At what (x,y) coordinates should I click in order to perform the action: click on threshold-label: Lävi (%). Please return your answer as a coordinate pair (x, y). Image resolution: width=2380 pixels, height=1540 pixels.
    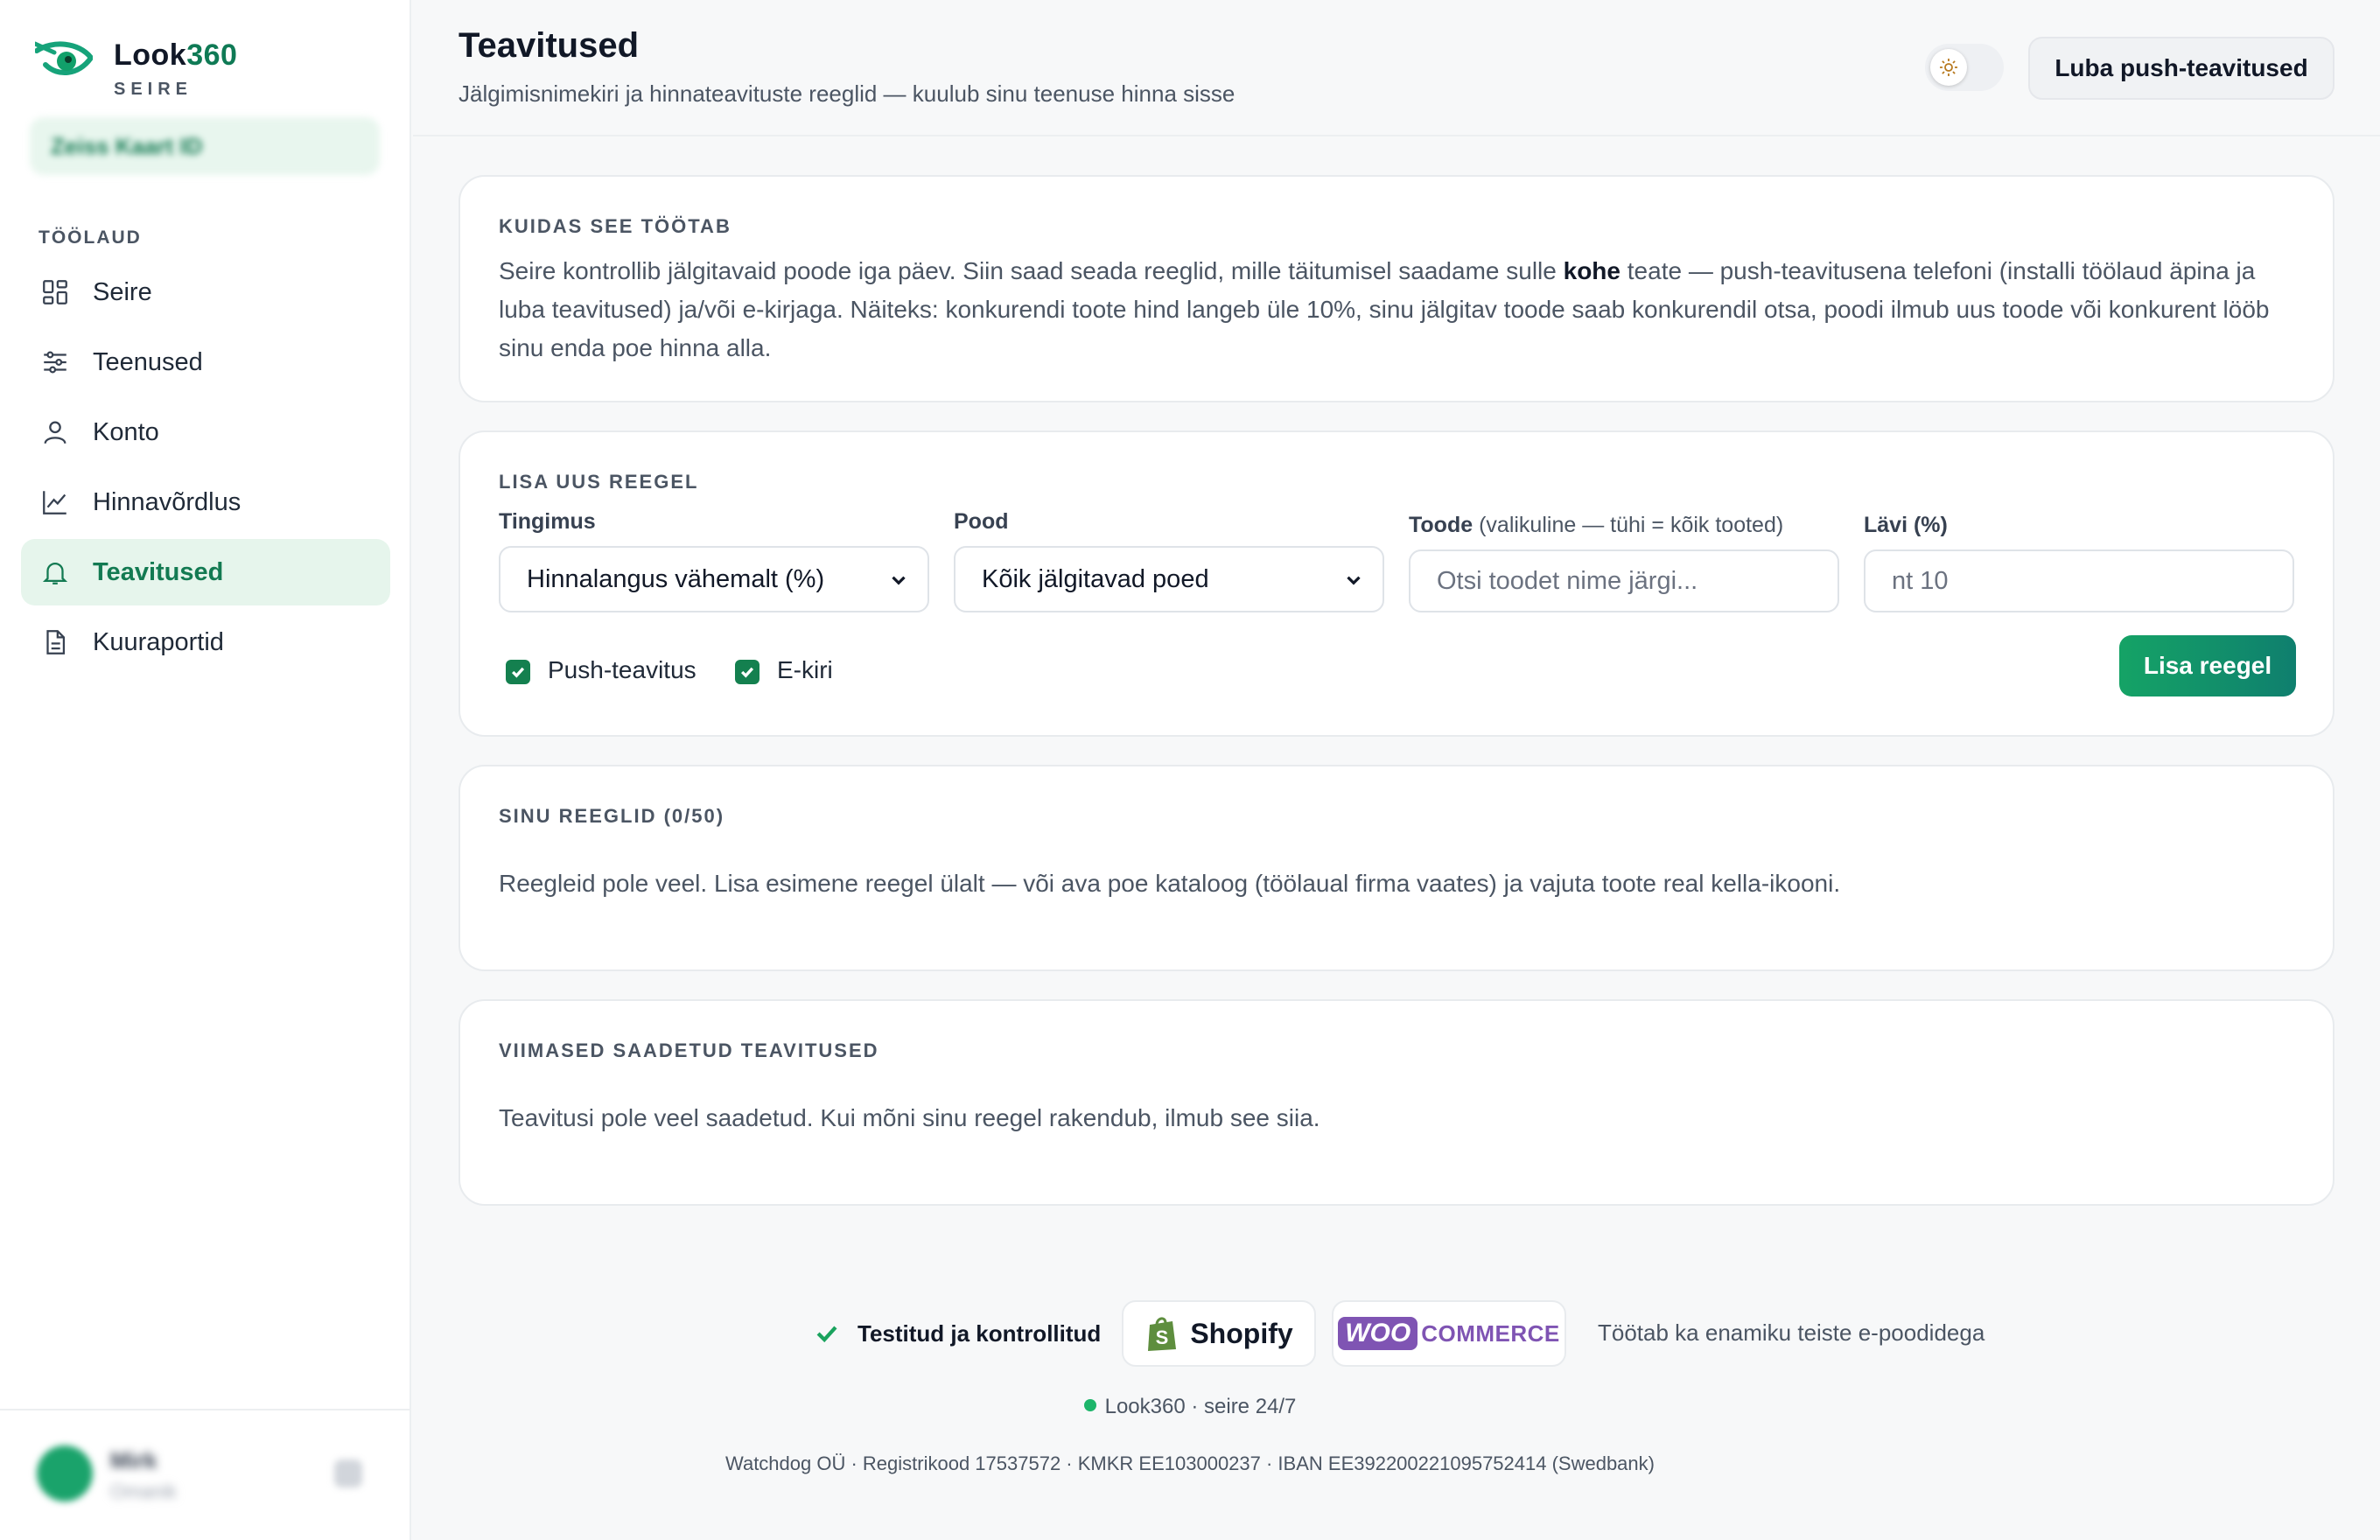
    Looking at the image, I should click on (1906, 525).